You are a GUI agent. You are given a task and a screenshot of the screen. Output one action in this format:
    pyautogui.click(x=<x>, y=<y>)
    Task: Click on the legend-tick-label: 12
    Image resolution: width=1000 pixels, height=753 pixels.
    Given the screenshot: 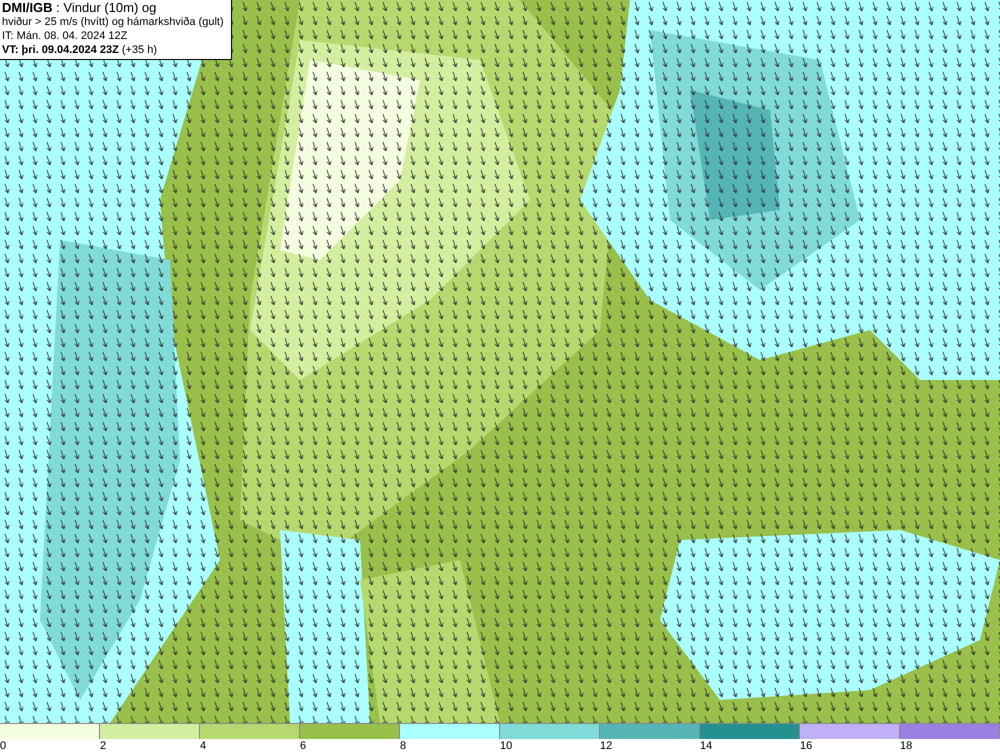 What is the action you would take?
    pyautogui.click(x=607, y=746)
    